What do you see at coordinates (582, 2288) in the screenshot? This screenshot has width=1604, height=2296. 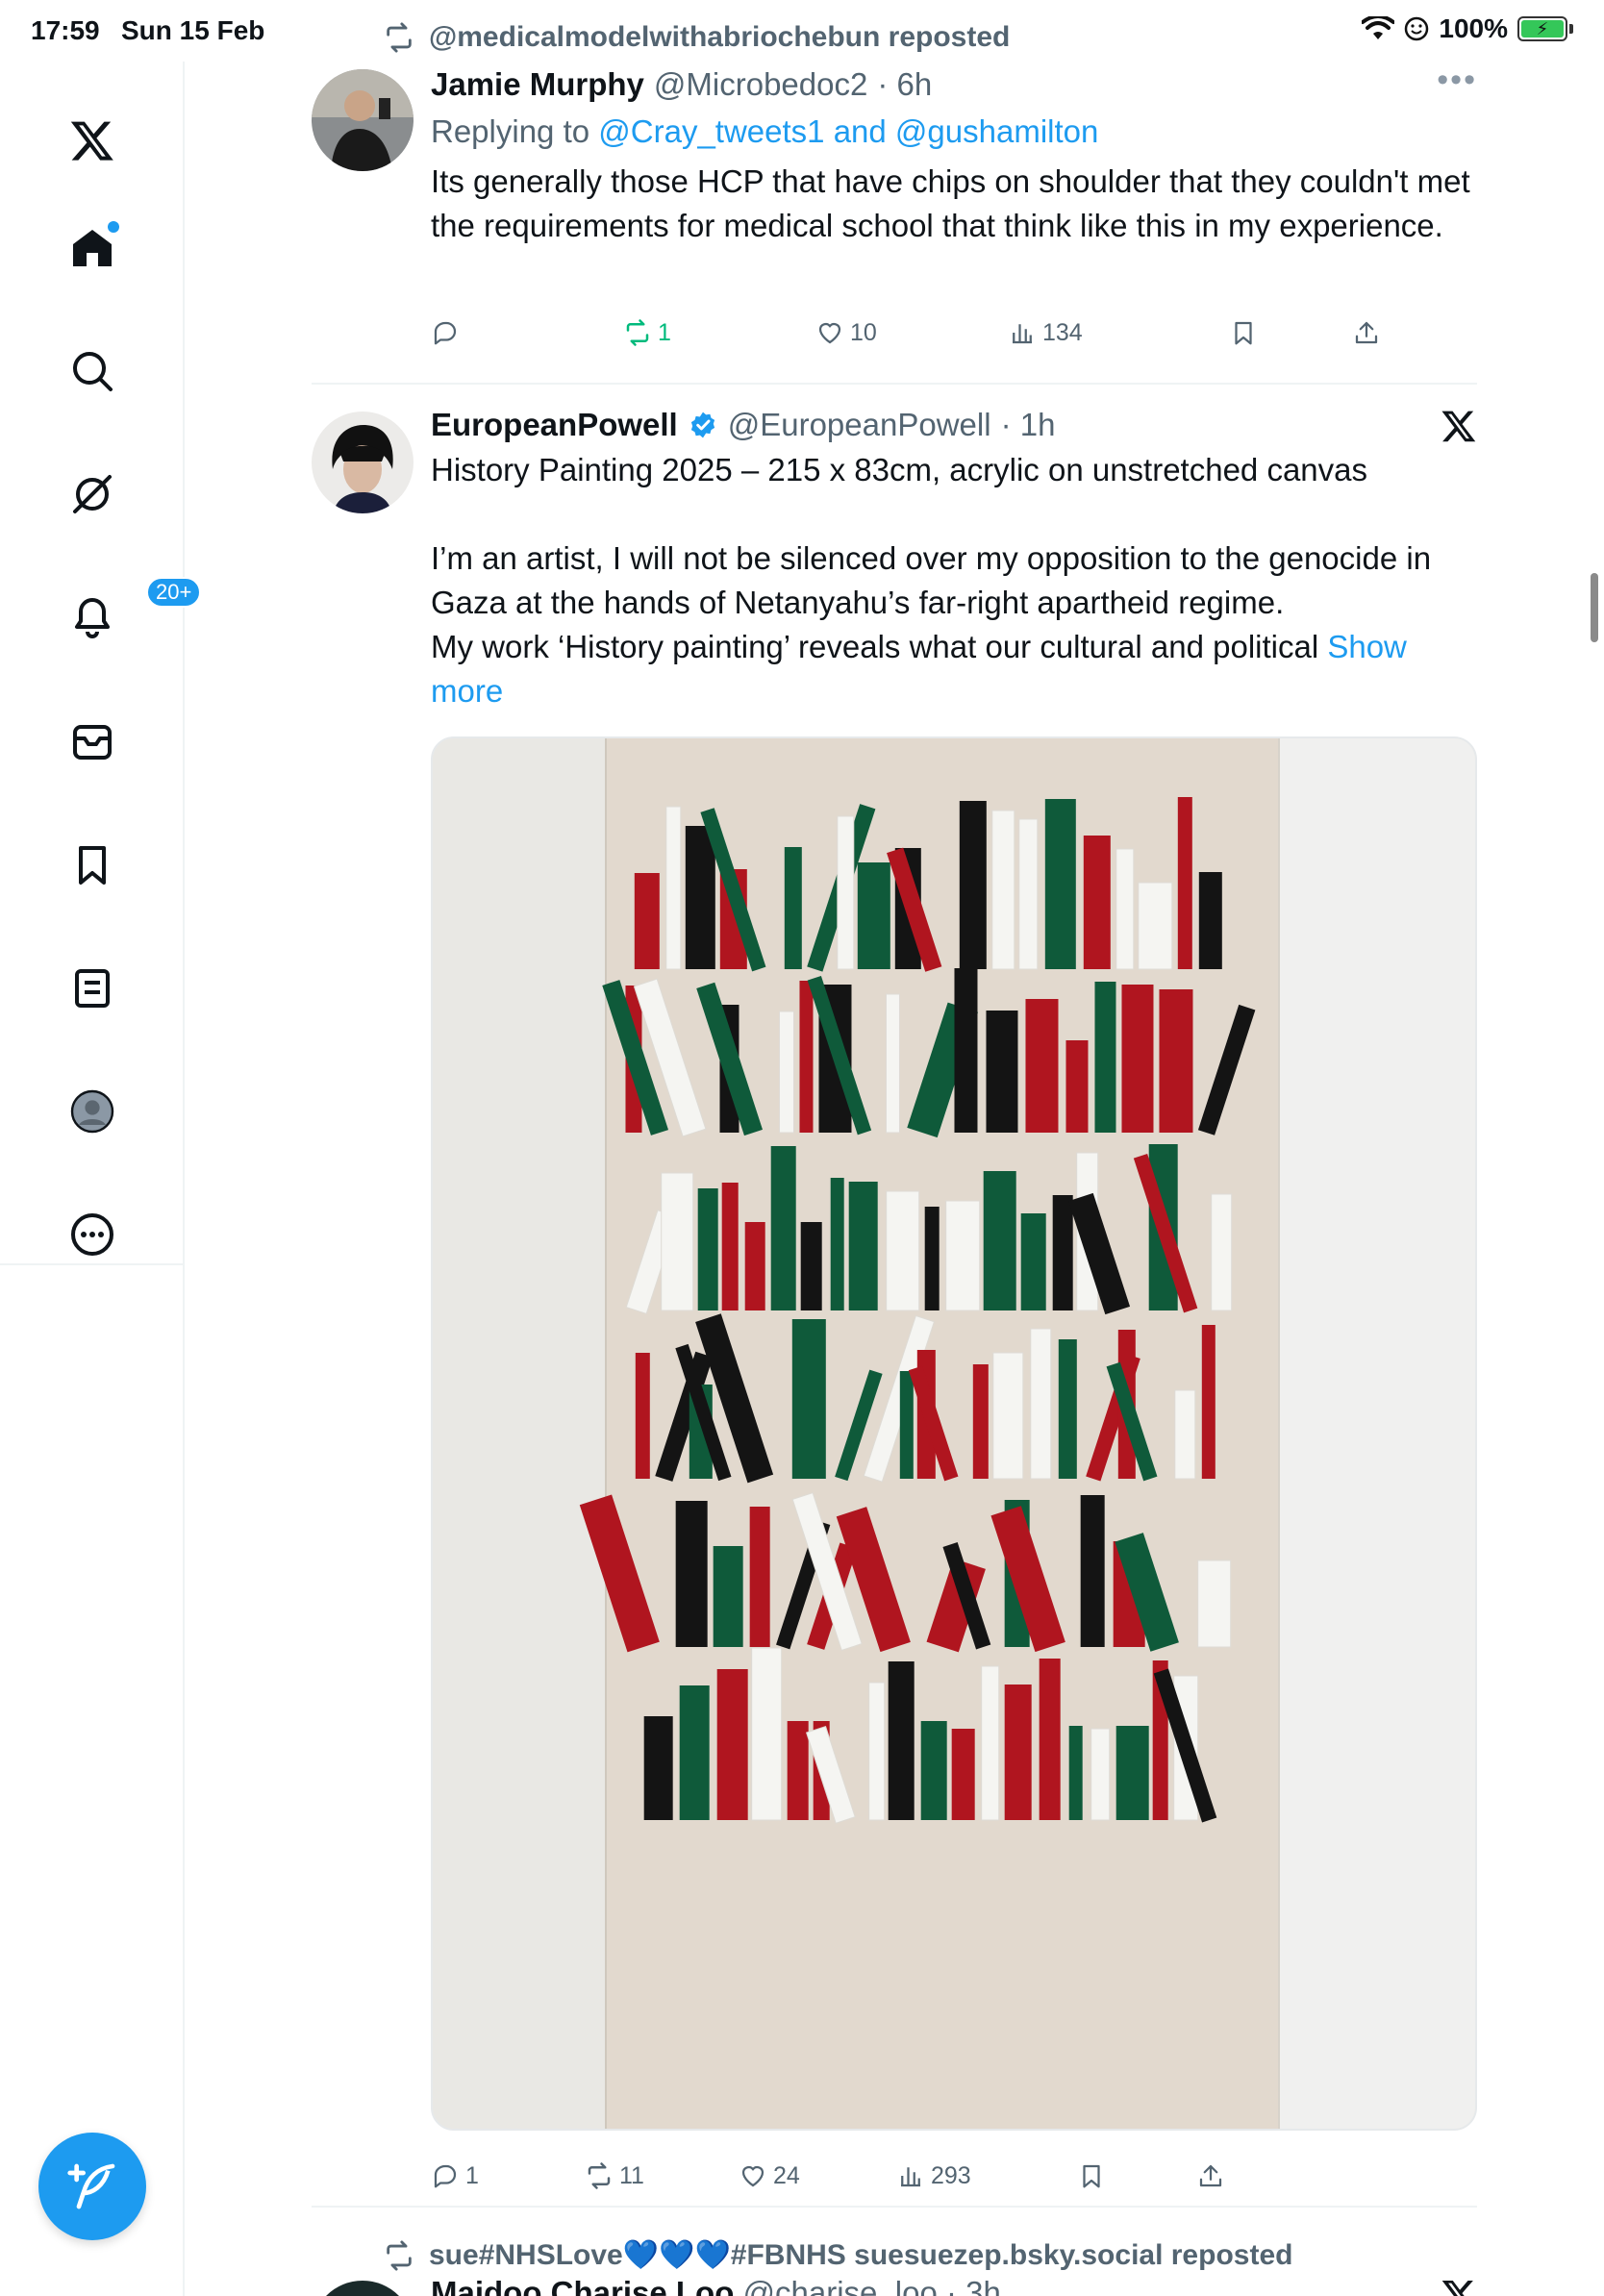 I see `author-name: Maidoo Charise Loo` at bounding box center [582, 2288].